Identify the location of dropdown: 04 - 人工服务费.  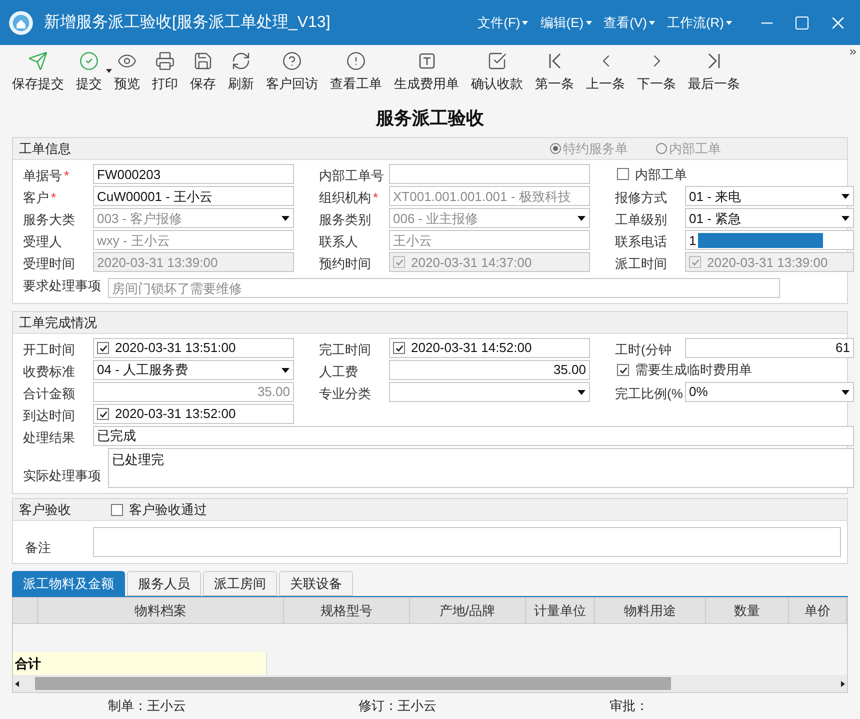
(193, 370).